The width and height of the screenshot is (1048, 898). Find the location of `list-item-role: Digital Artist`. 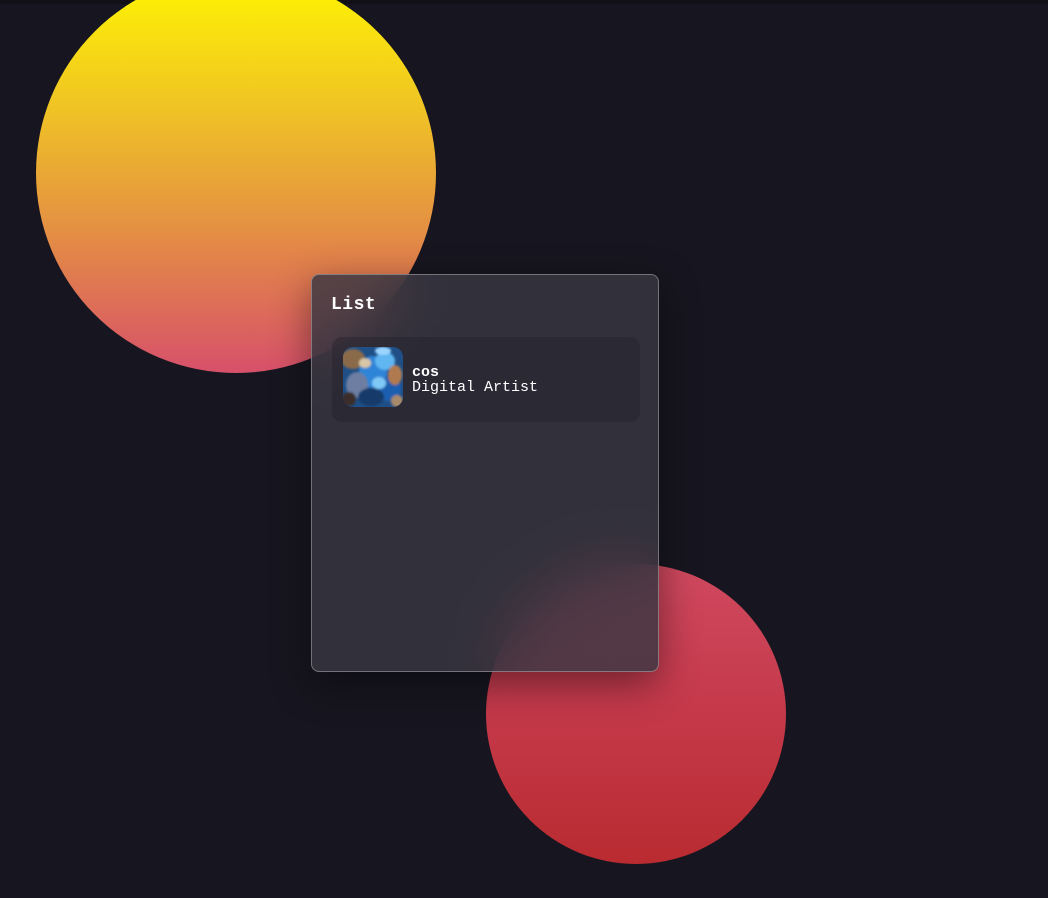

list-item-role: Digital Artist is located at coordinates (475, 387).